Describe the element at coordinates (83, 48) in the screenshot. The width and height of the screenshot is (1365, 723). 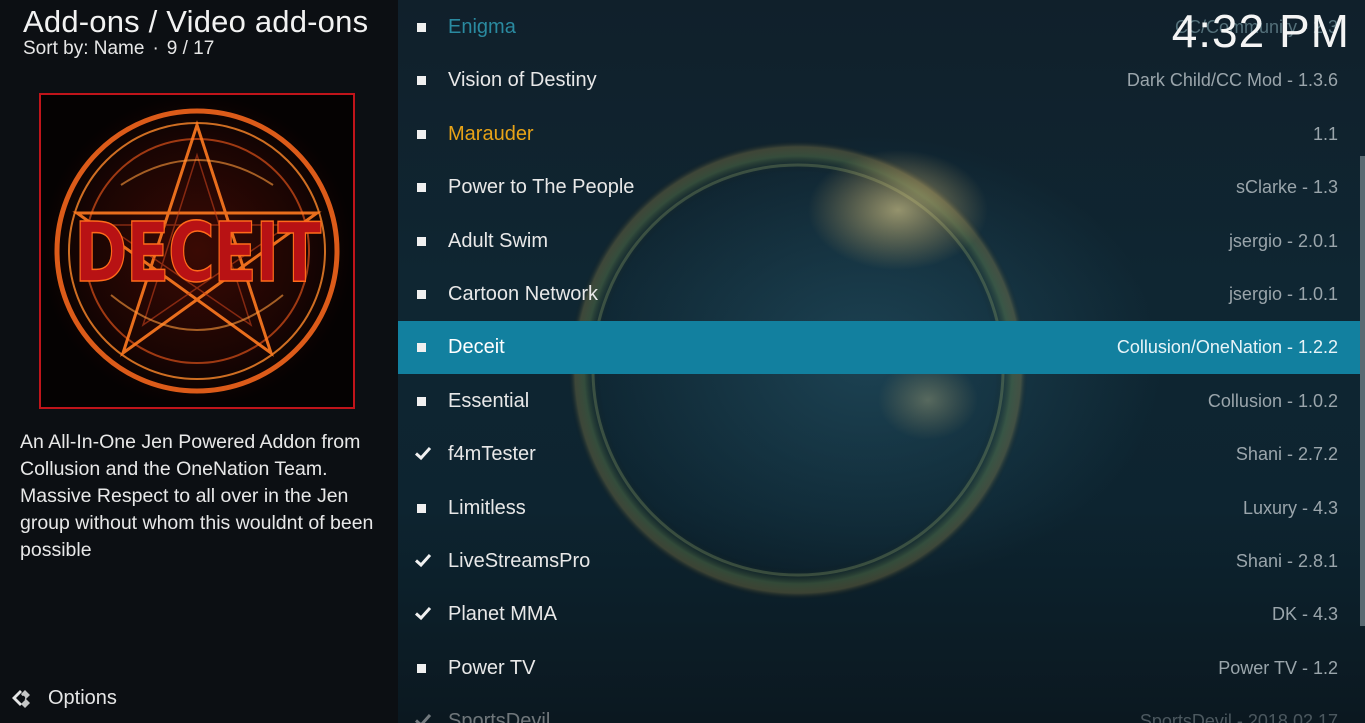
I see `sort-label: Sort by: Name` at that location.